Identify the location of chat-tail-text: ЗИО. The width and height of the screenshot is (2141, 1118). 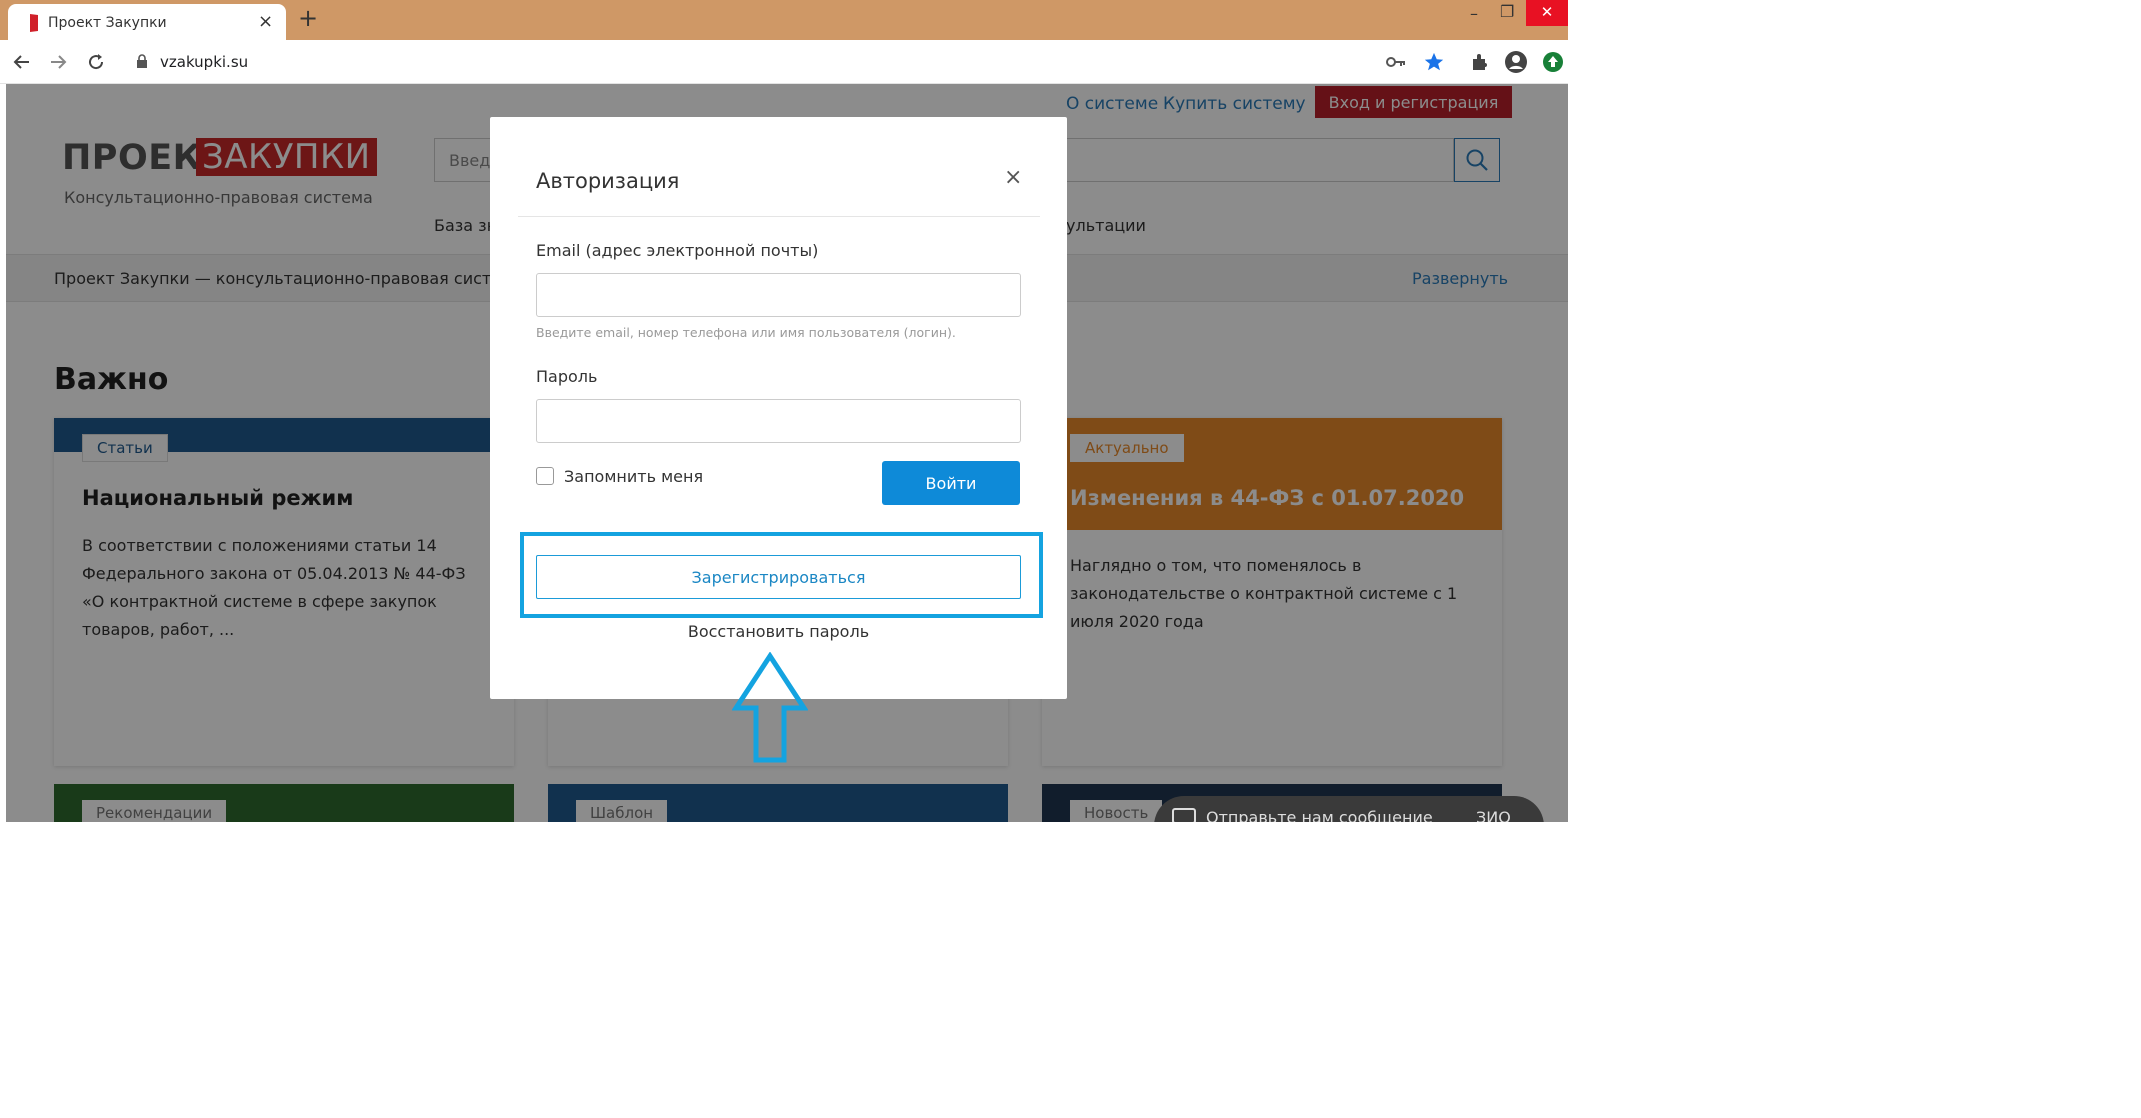
(1493, 815).